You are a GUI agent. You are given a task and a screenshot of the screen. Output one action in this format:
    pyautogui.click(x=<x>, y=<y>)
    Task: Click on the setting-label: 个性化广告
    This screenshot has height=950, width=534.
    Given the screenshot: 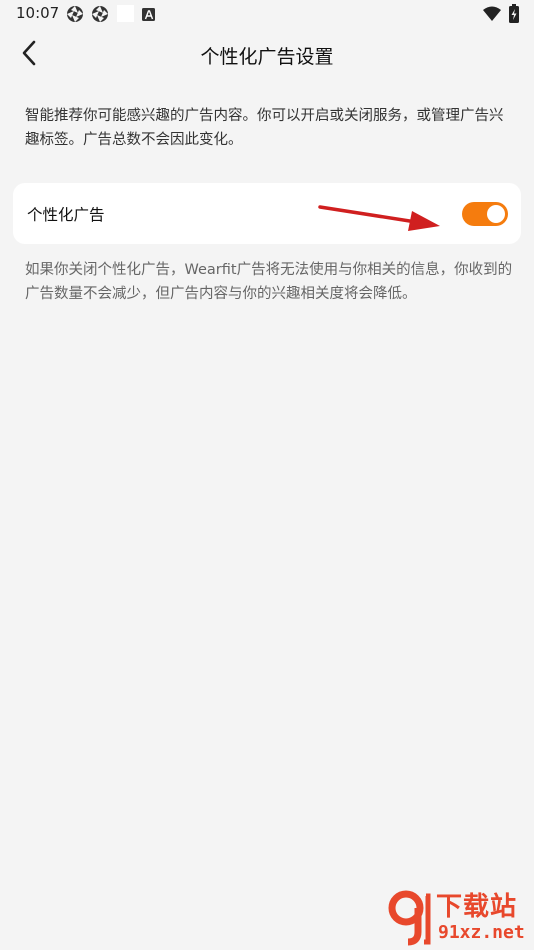 What is the action you would take?
    pyautogui.click(x=66, y=215)
    